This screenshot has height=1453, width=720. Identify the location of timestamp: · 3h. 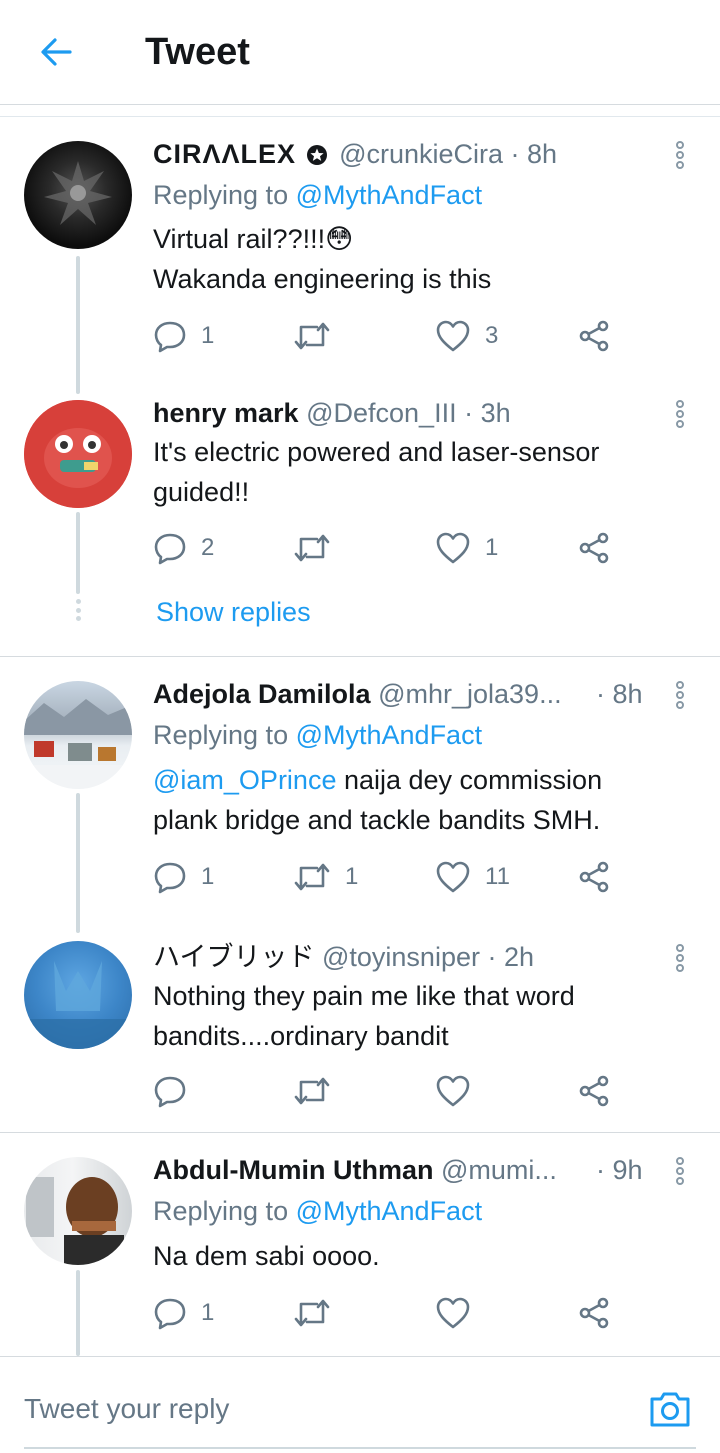
(487, 413).